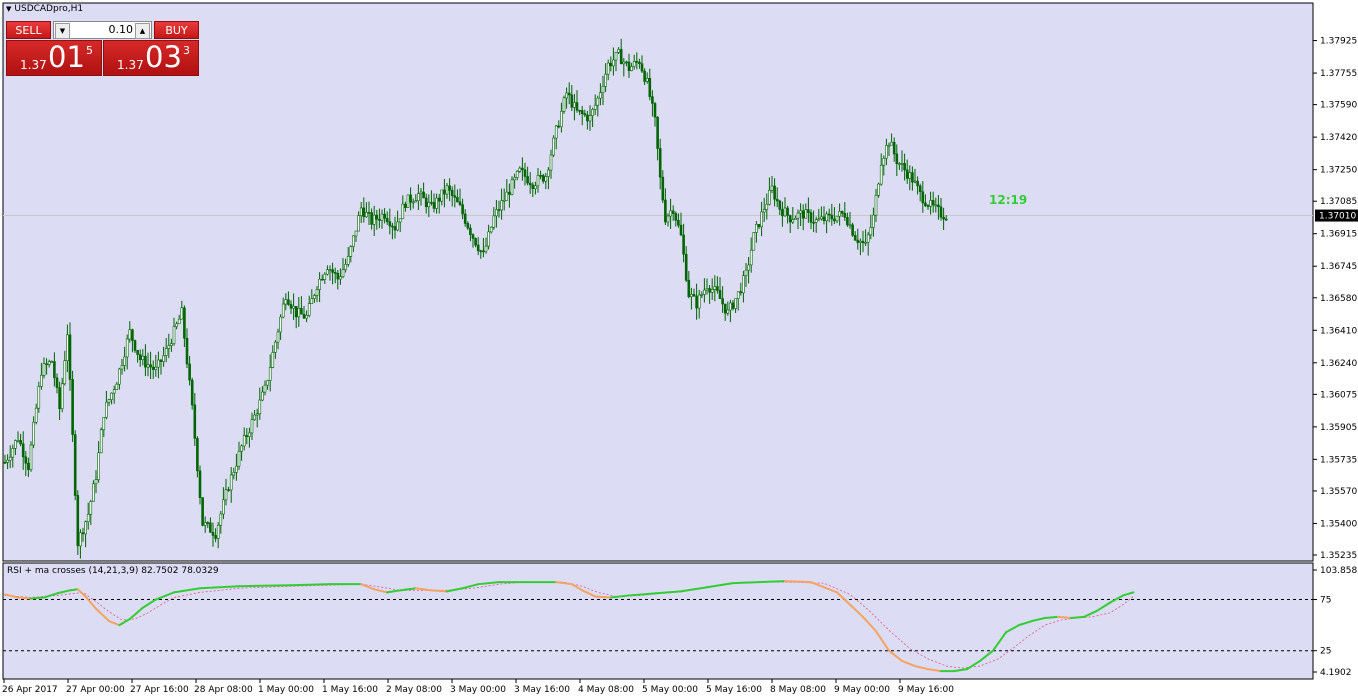 This screenshot has height=700, width=1358. What do you see at coordinates (734, 690) in the screenshot?
I see `time-tick-label: 5 May 16:00` at bounding box center [734, 690].